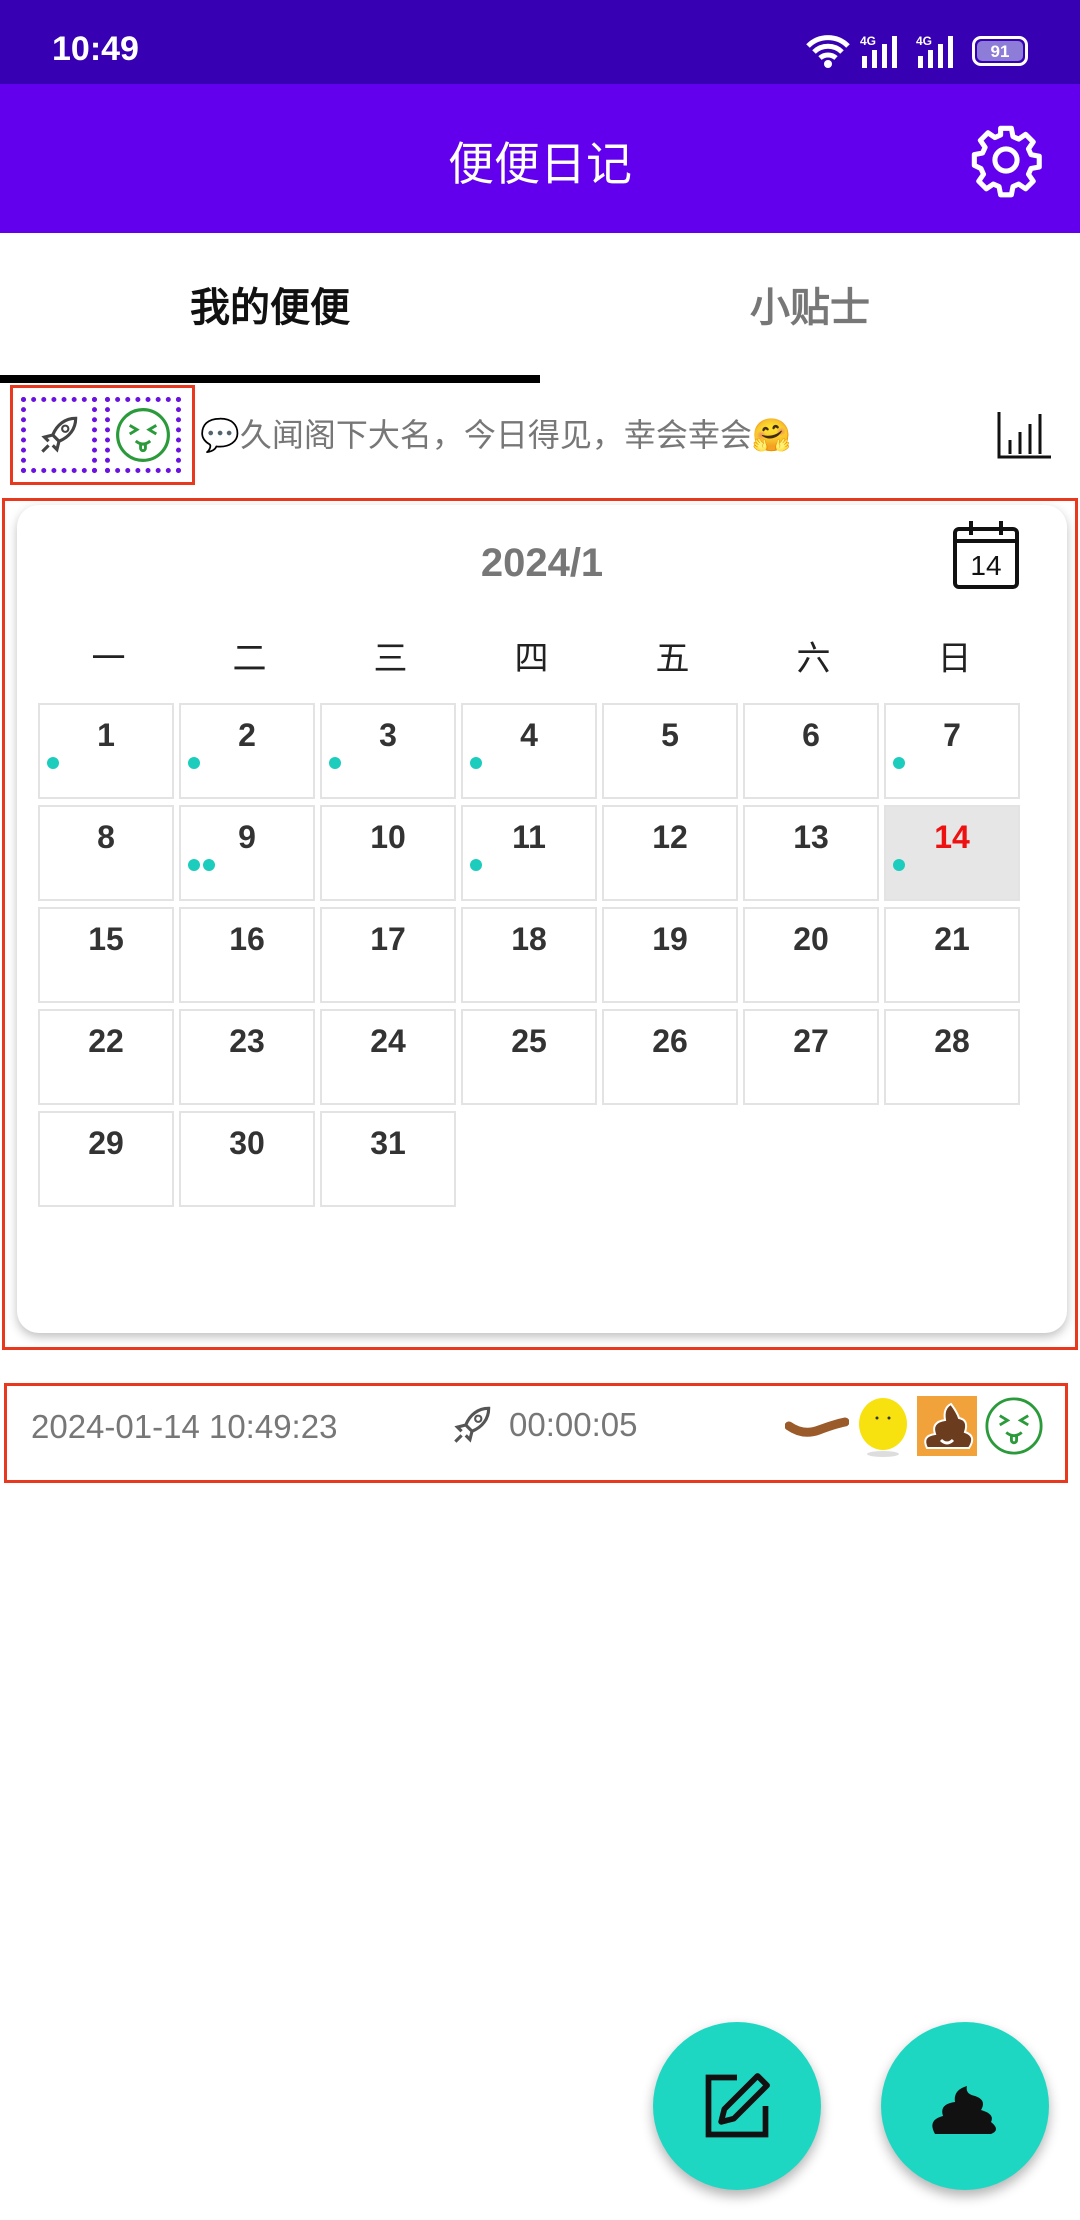 The width and height of the screenshot is (1080, 2220). I want to click on mood-face-button, so click(143, 435).